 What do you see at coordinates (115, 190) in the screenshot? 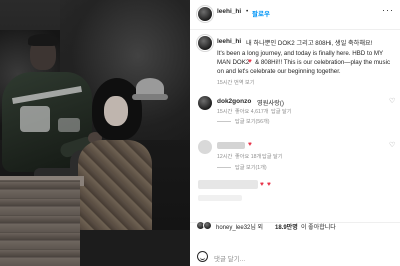
I see `photo-woman-top` at bounding box center [115, 190].